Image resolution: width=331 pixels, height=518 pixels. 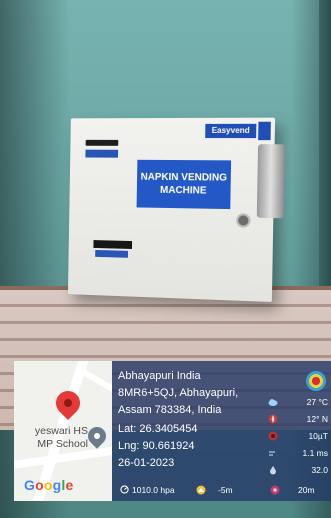 What do you see at coordinates (201, 491) in the screenshot?
I see `altitude-icon` at bounding box center [201, 491].